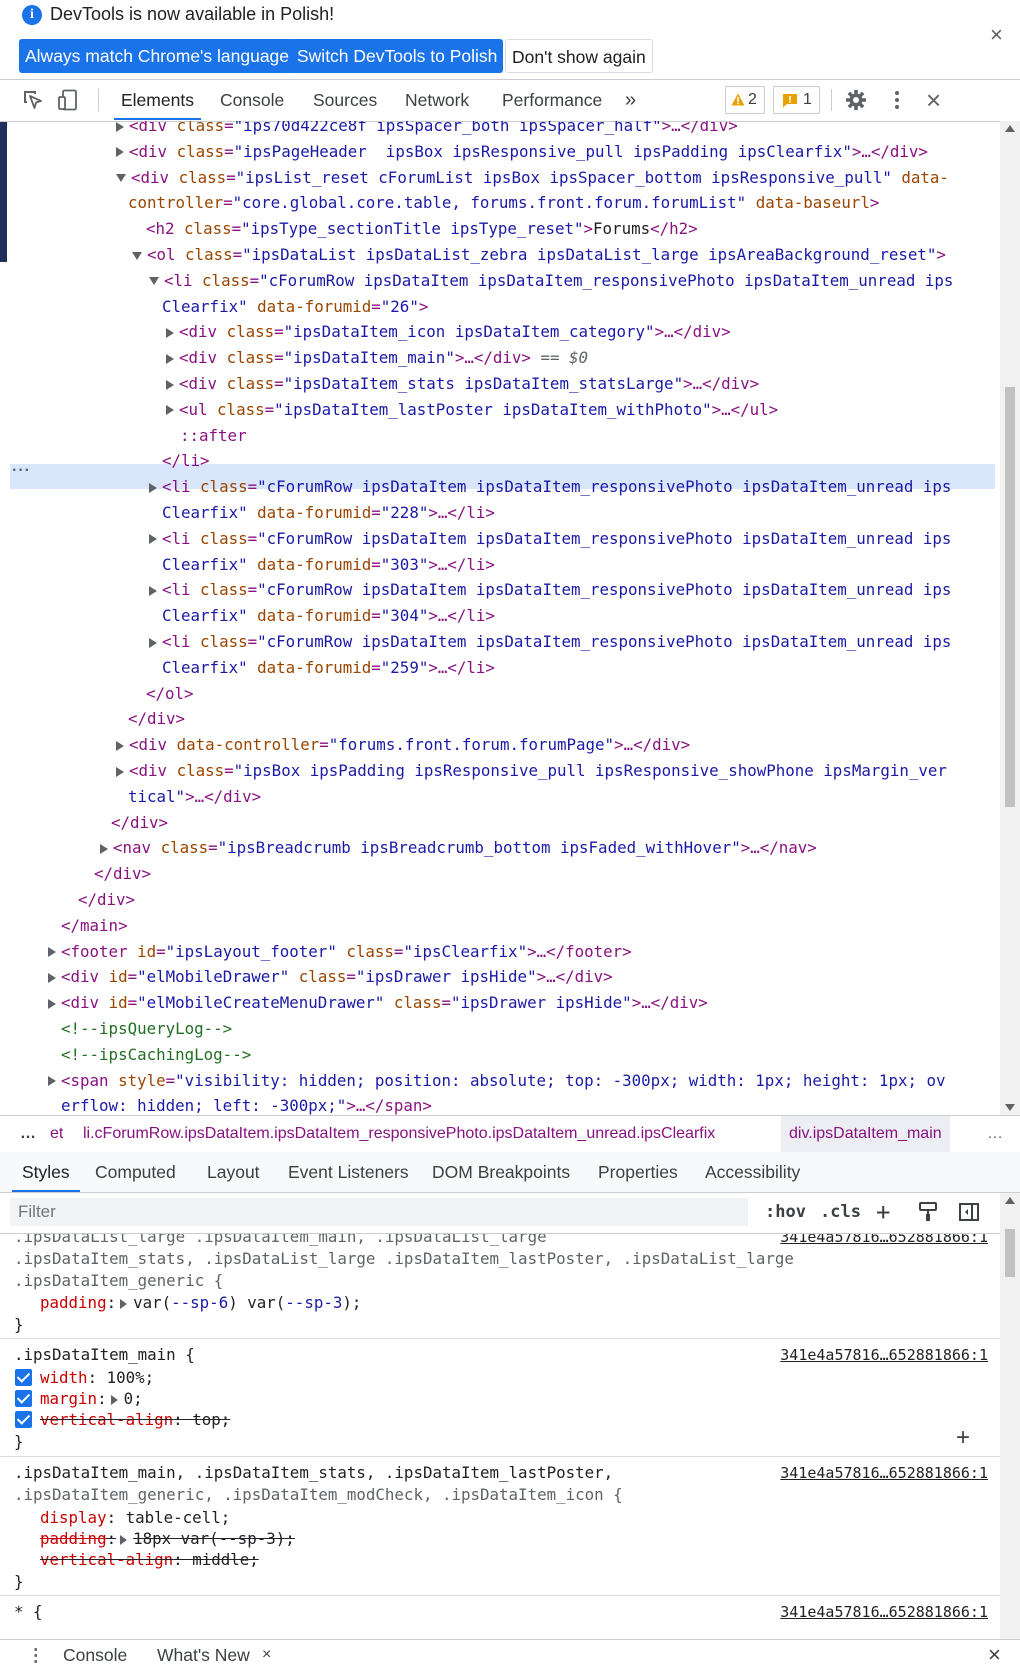 The image size is (1020, 1670). I want to click on rule3-vertical-align-declaration-overridden: vertical-align: middle;, so click(149, 1560).